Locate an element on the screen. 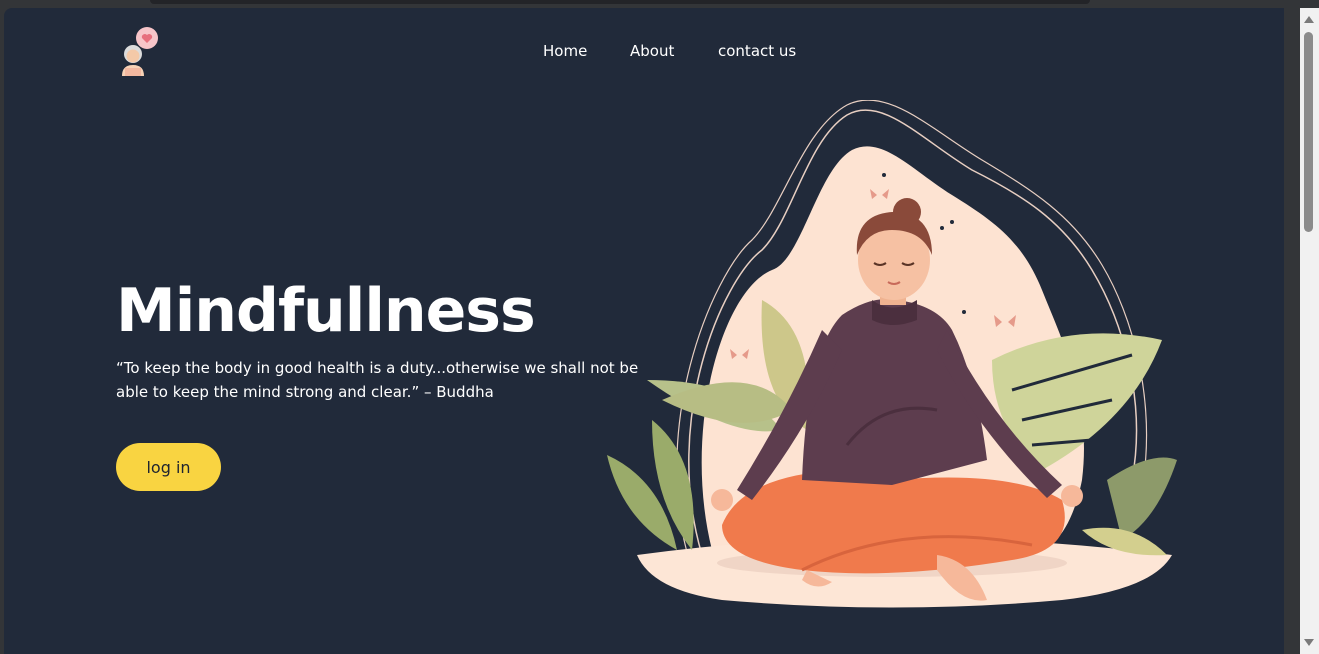  hero-title: Mindfullness is located at coordinates (326, 311).